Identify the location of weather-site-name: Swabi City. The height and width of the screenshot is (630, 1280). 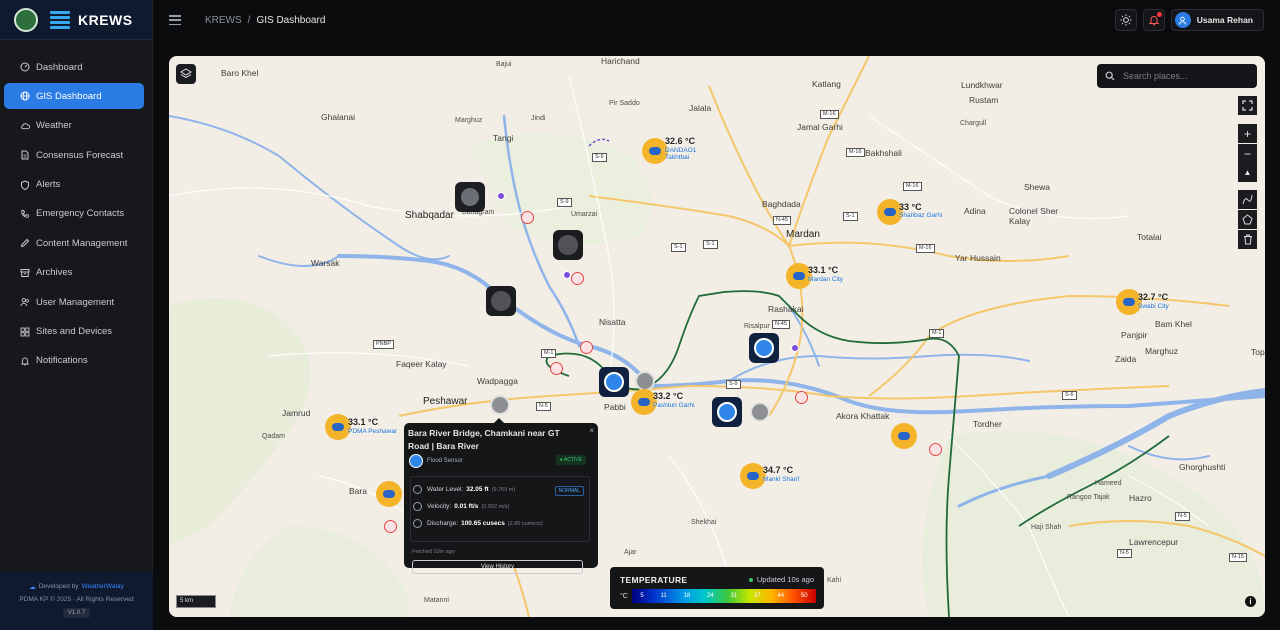
(1153, 306).